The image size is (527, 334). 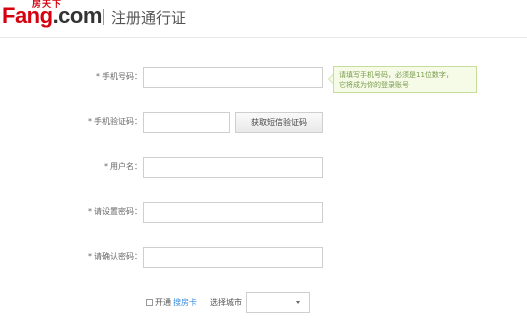 What do you see at coordinates (118, 211) in the screenshot?
I see `password-label-text: 请设置密码：` at bounding box center [118, 211].